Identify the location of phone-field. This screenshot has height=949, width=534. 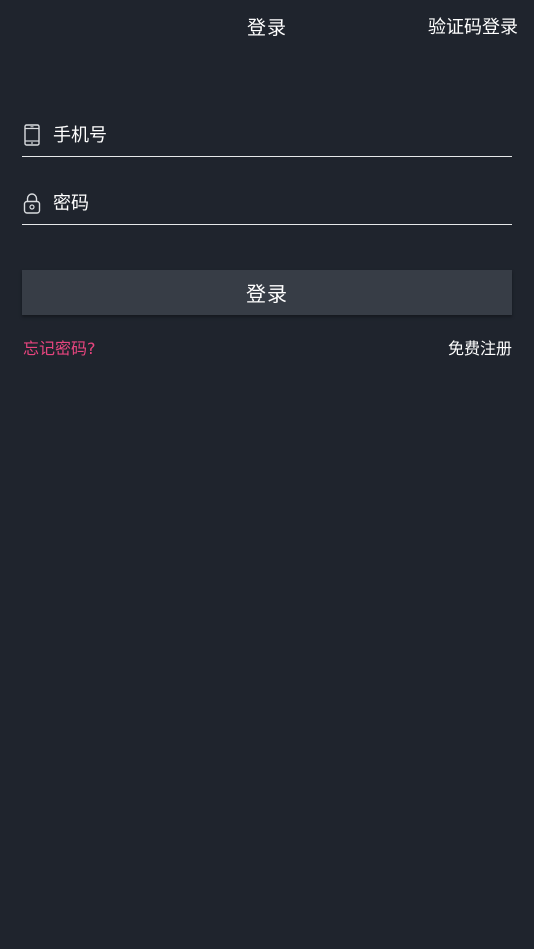
(267, 135).